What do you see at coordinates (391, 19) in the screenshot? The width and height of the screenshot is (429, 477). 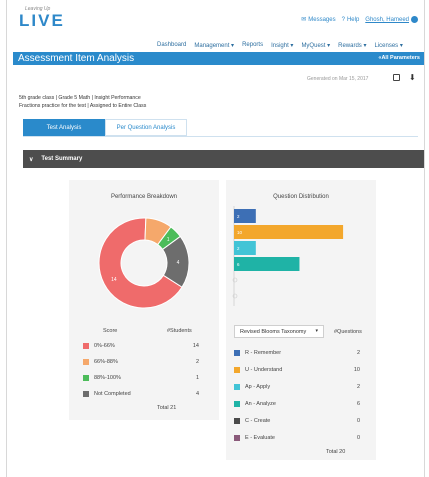 I see `user-menu: Ghosh, Hameed` at bounding box center [391, 19].